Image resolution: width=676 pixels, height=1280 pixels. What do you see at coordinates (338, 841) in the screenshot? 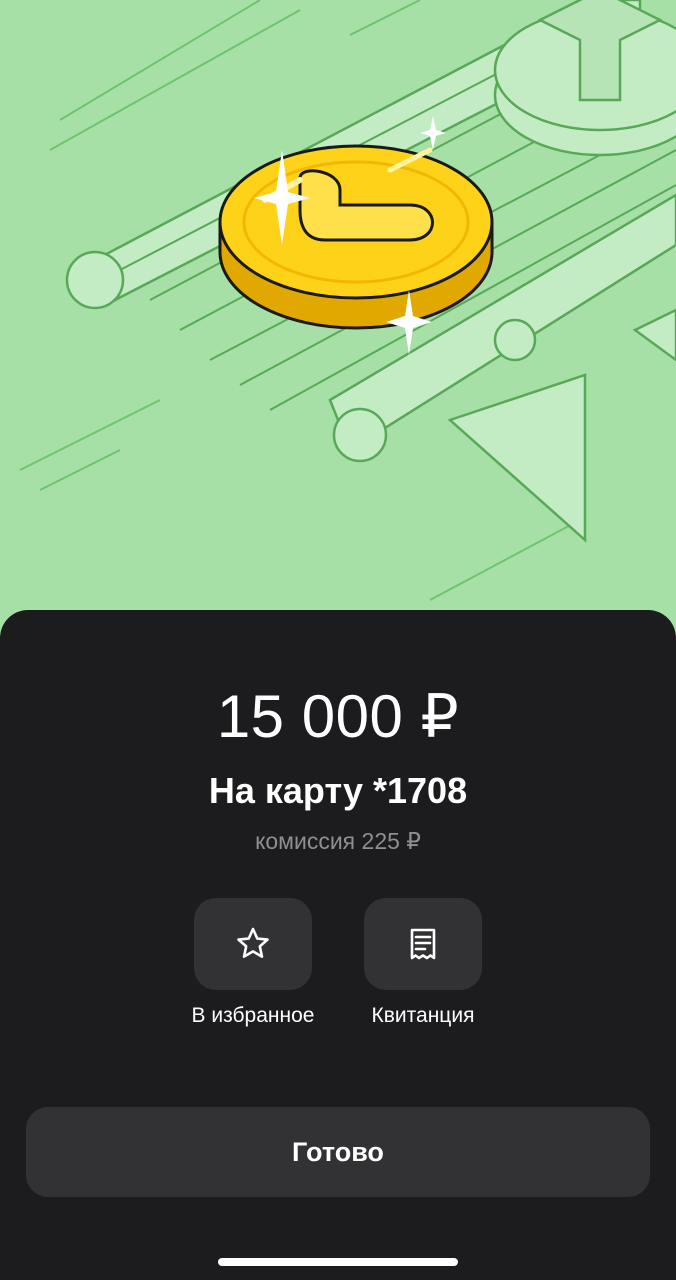
I see `commission-text: комиссия 225 ₽` at bounding box center [338, 841].